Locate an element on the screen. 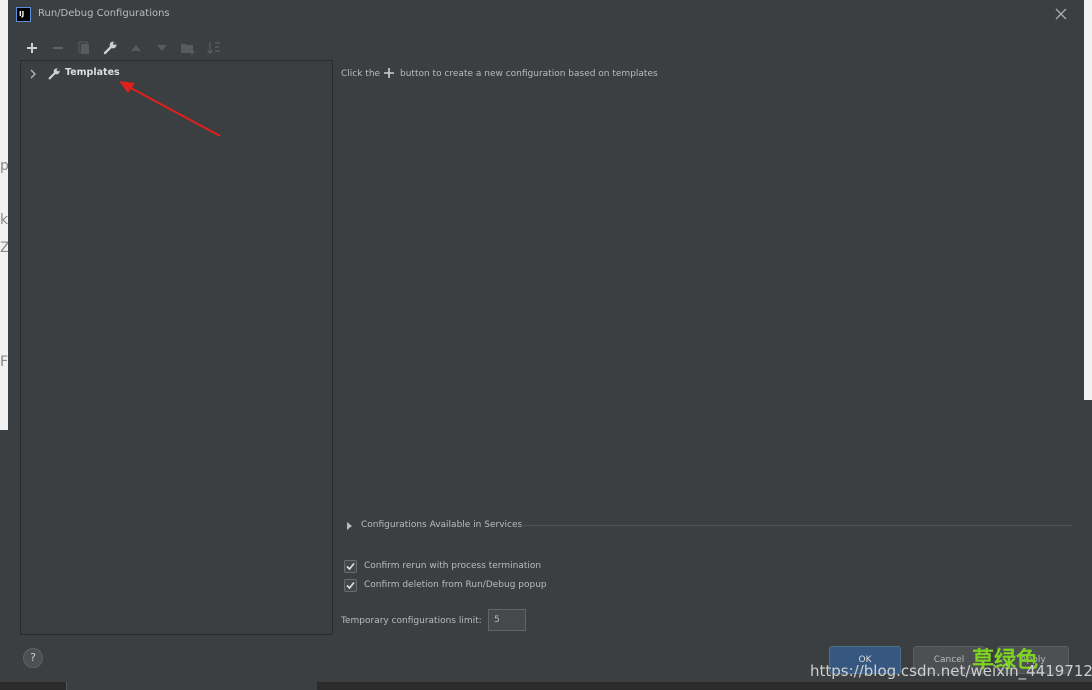 Image resolution: width=1092 pixels, height=690 pixels. checkbox-label: Confirm rerun with process termination is located at coordinates (453, 566).